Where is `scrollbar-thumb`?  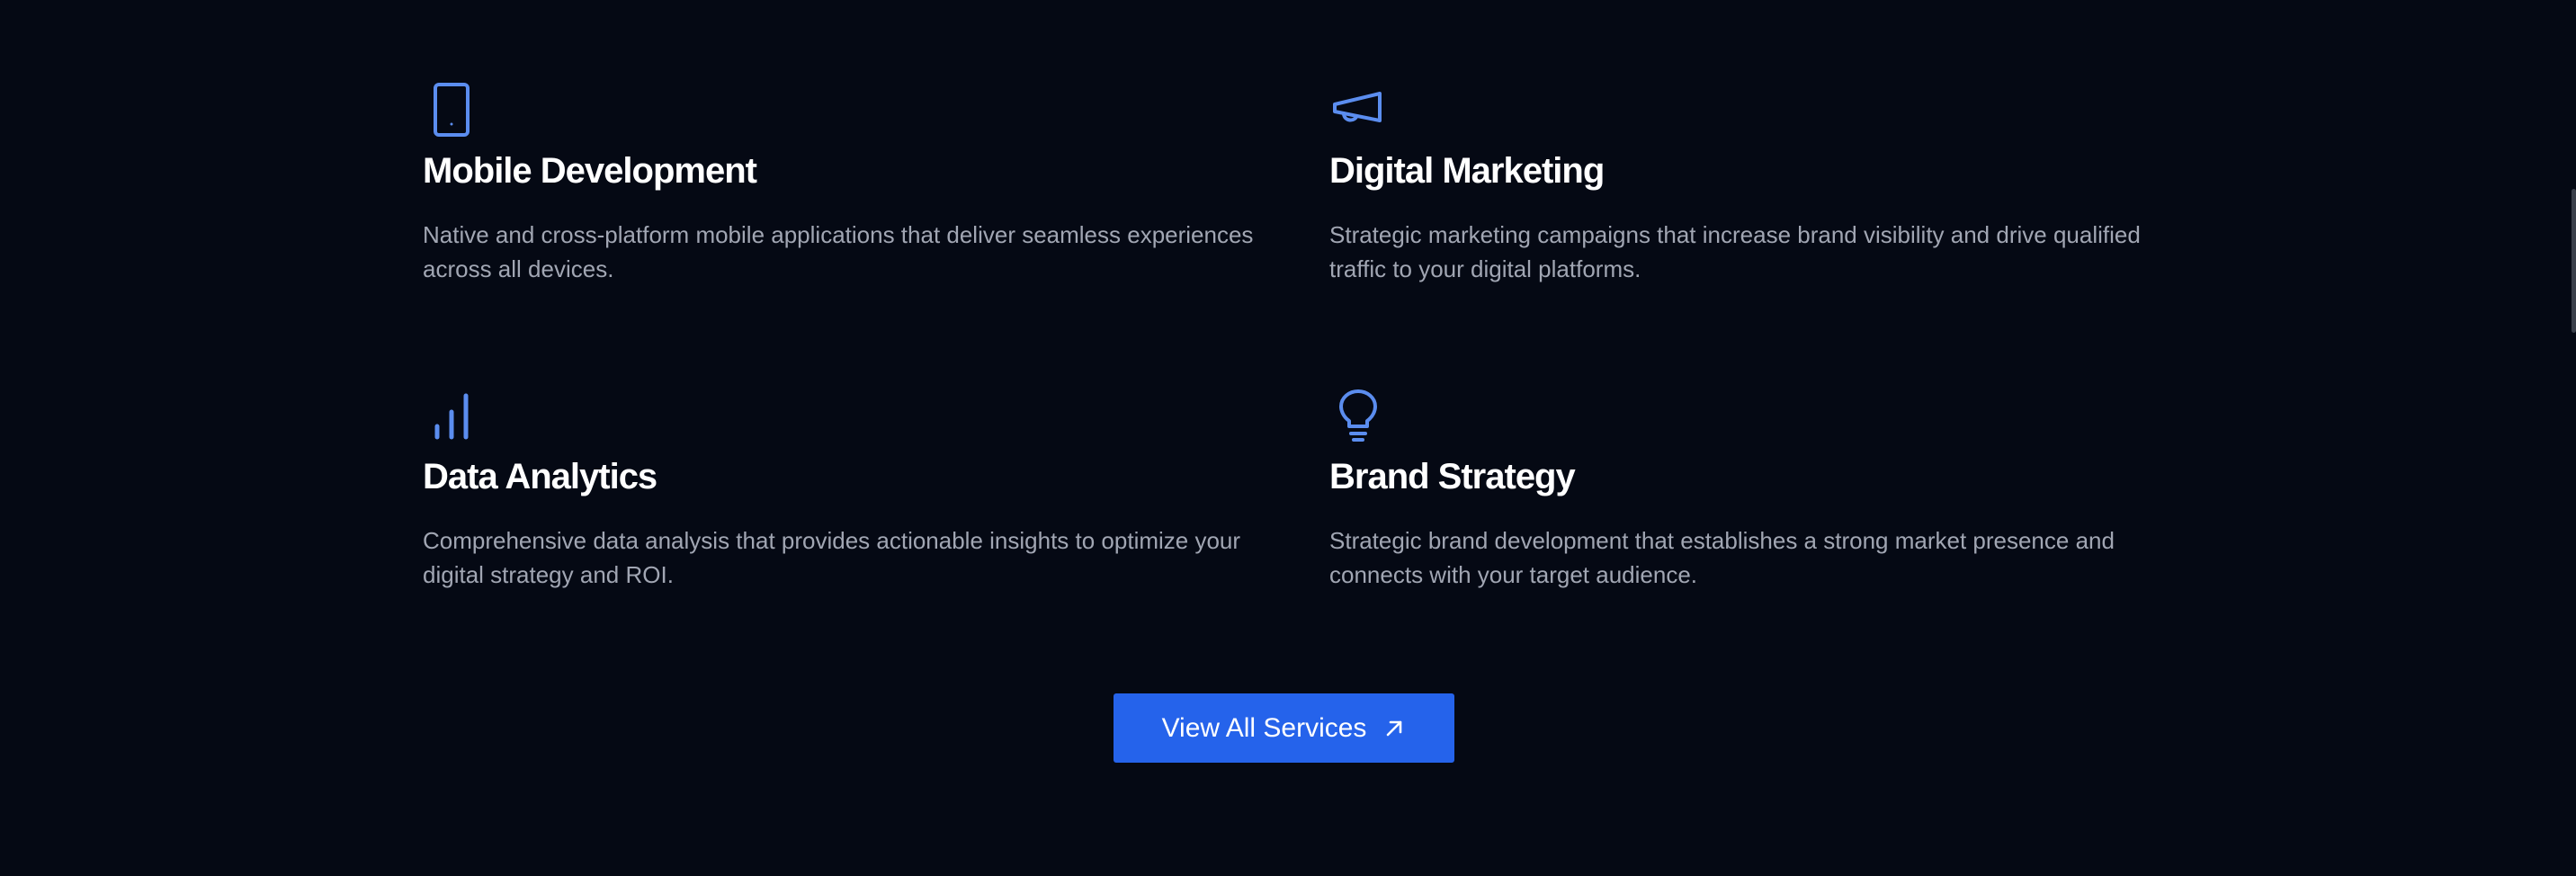
scrollbar-thumb is located at coordinates (2574, 261).